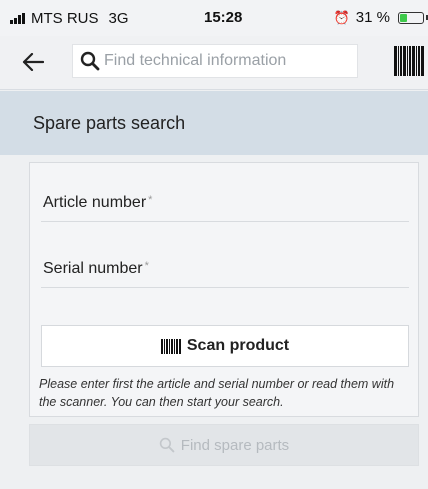 The height and width of the screenshot is (489, 428). I want to click on status-right: ⏰ 31 %, so click(381, 17).